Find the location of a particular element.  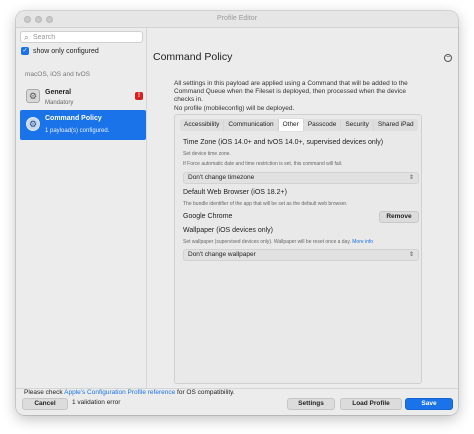

gear-box-icon: ⚙ is located at coordinates (33, 96).